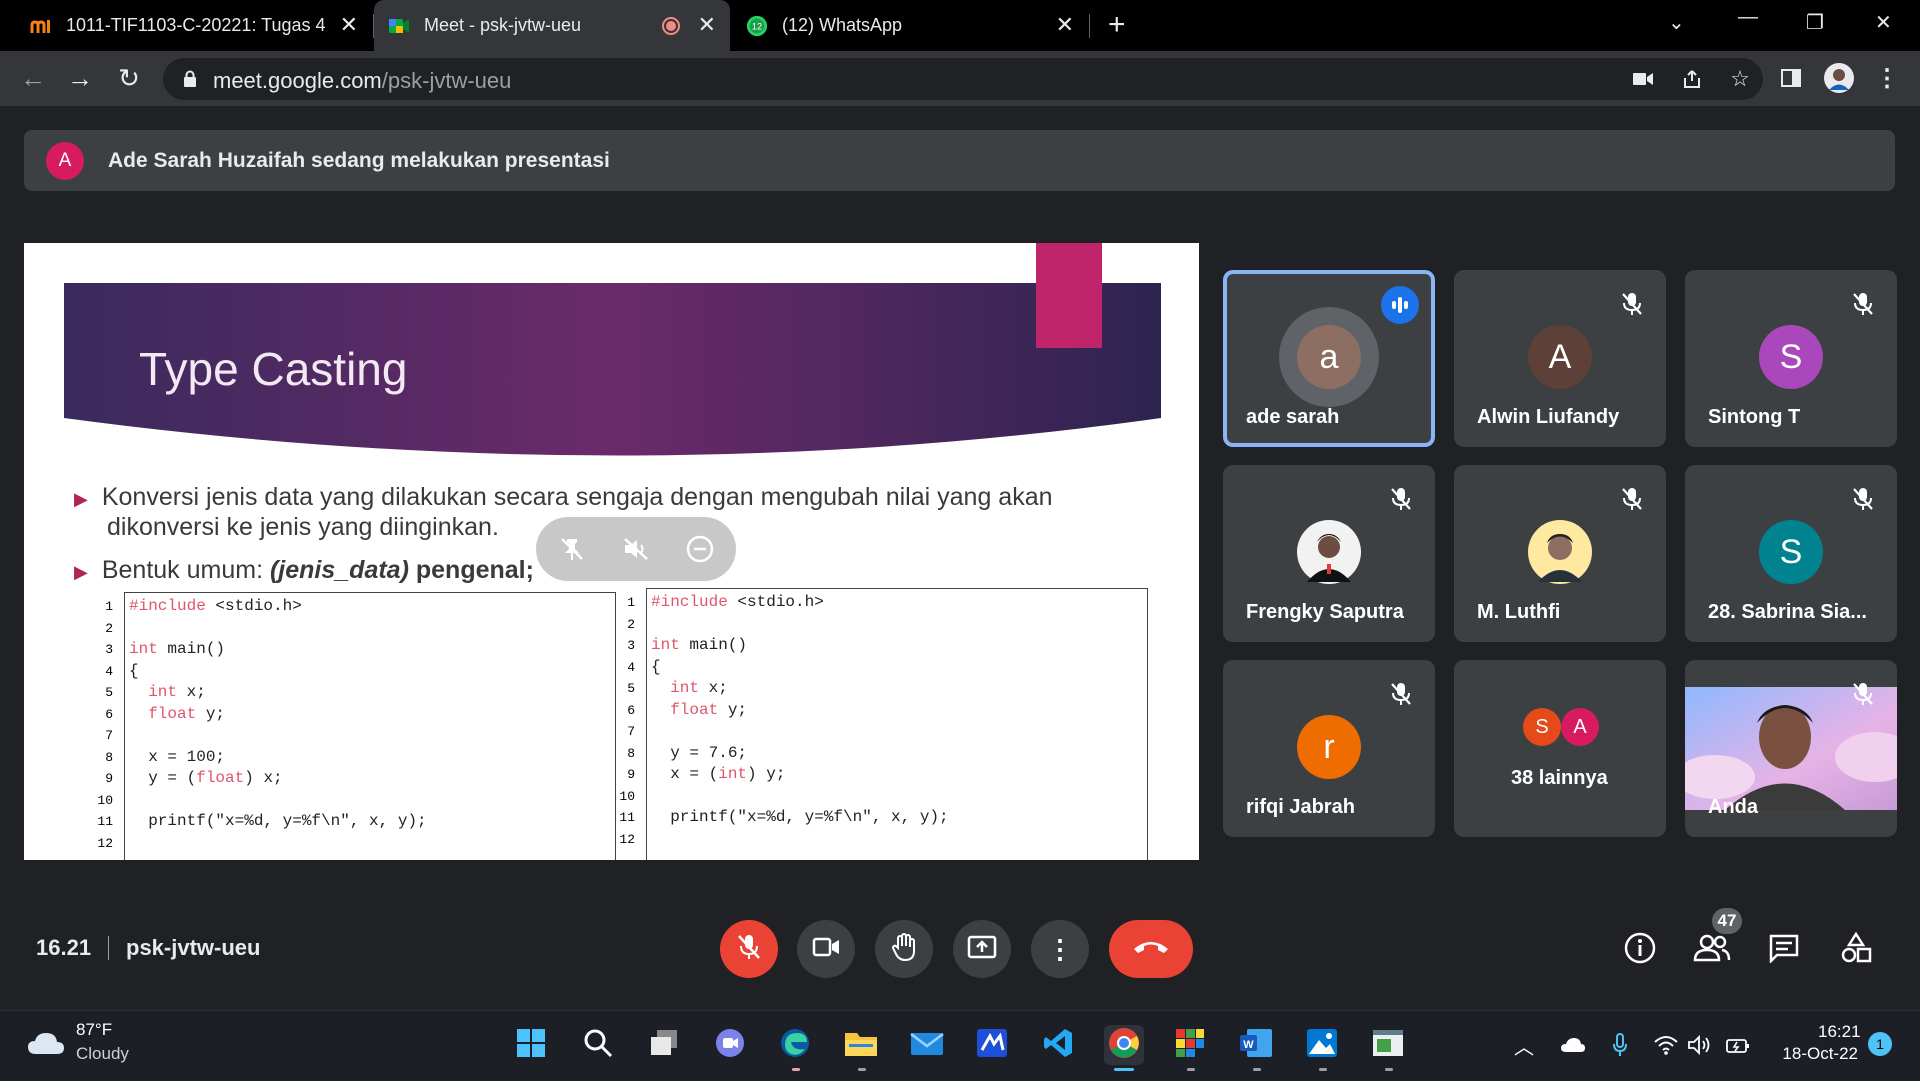 Image resolution: width=1920 pixels, height=1081 pixels. What do you see at coordinates (749, 949) in the screenshot?
I see `microphone-toggle-button` at bounding box center [749, 949].